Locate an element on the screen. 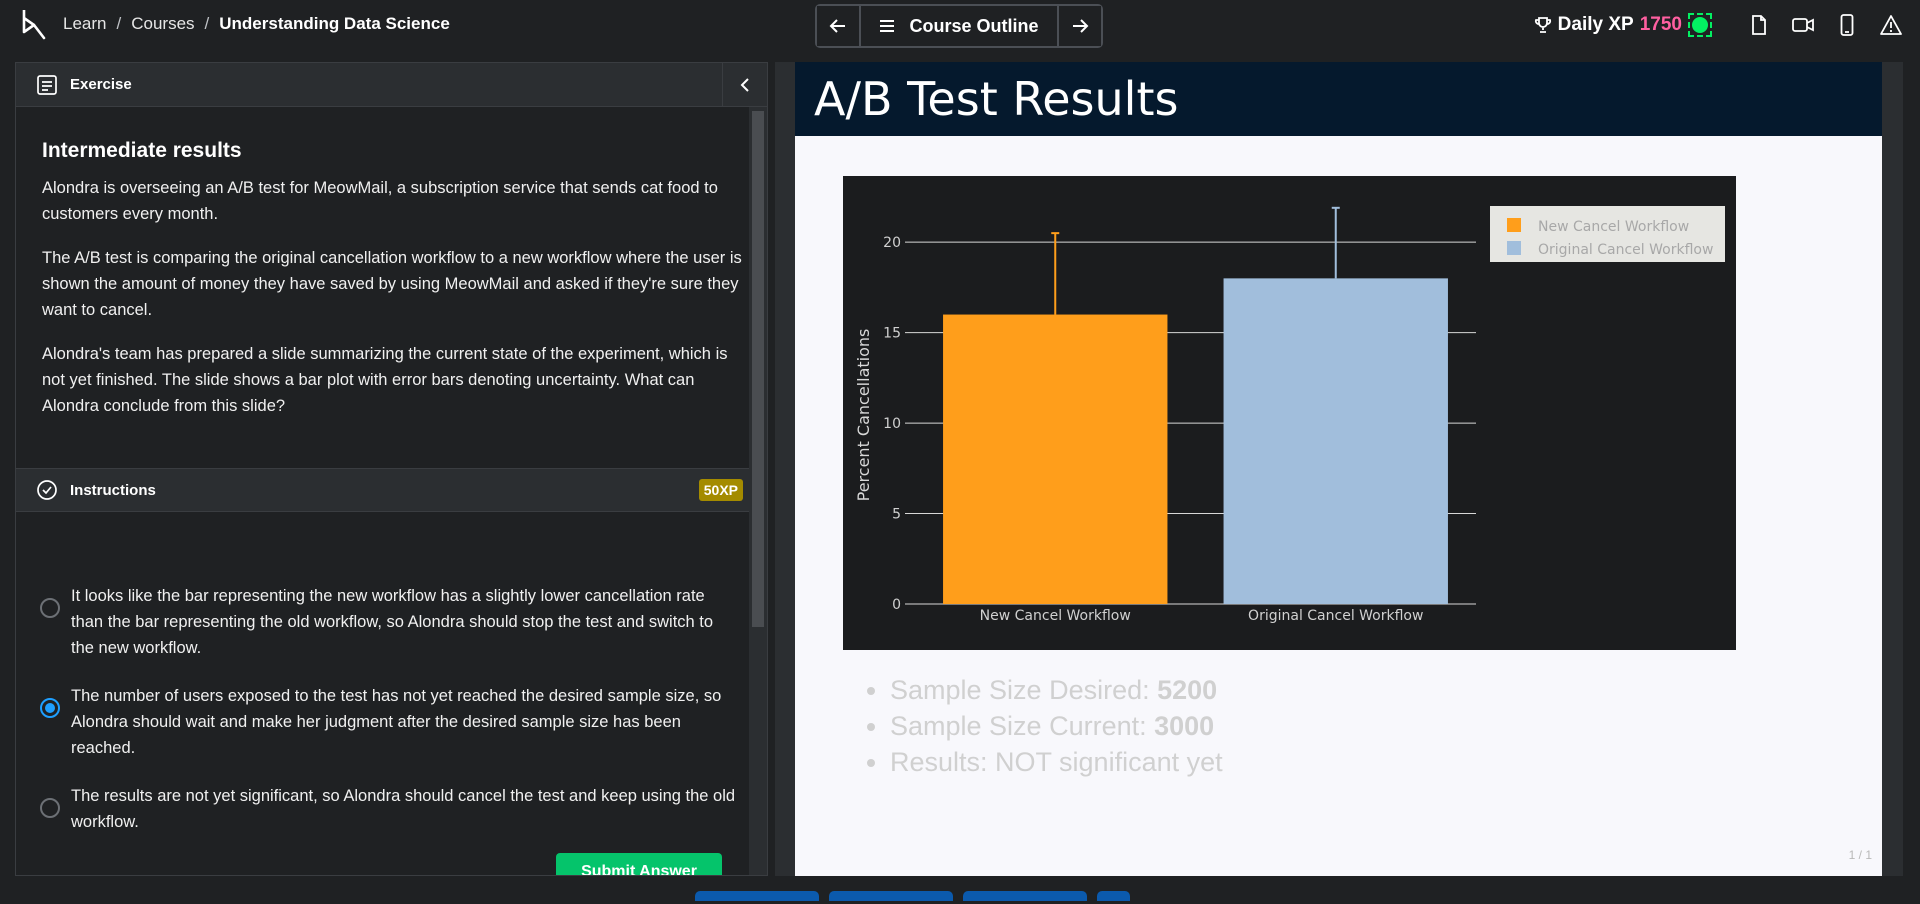 This screenshot has width=1920, height=904. legend-label: New Cancel Workflow is located at coordinates (1613, 227).